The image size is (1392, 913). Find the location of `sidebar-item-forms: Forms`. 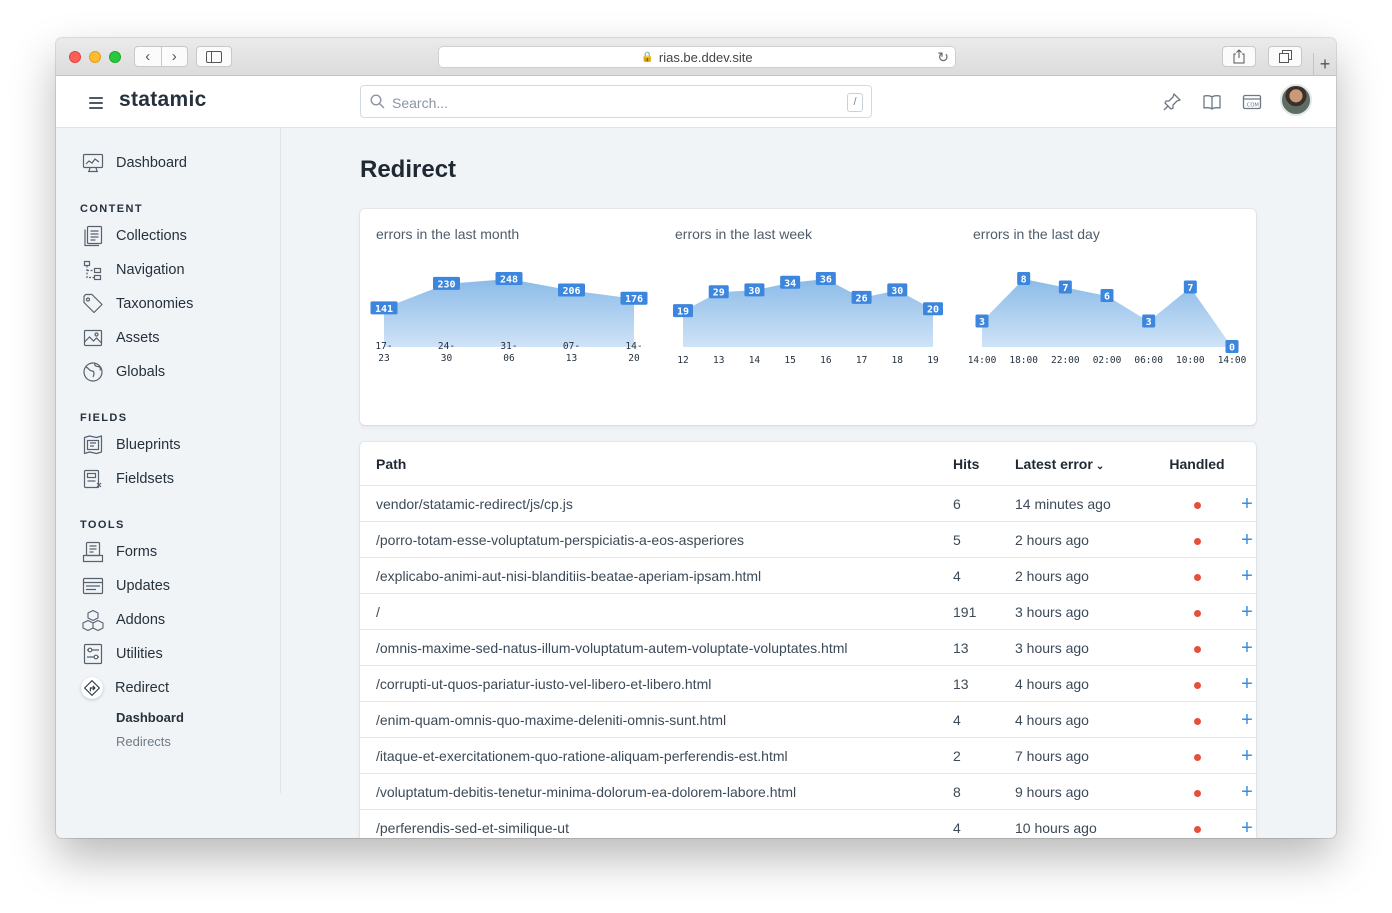

sidebar-item-forms: Forms is located at coordinates (119, 552).